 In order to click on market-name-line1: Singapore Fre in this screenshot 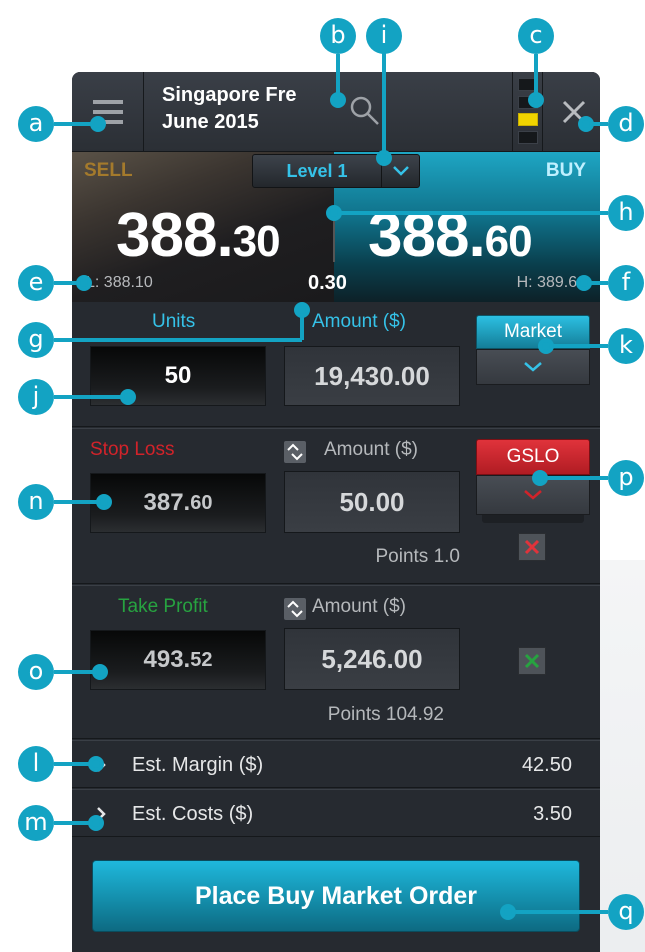, I will do `click(229, 95)`.